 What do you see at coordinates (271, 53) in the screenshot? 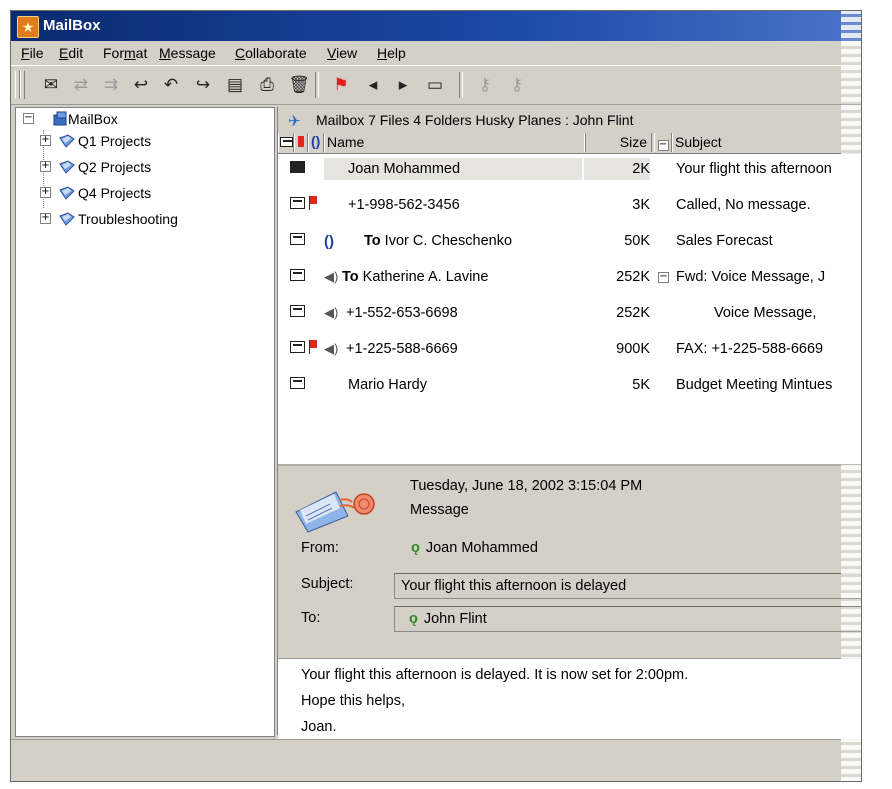
I see `menu-collaborate: Collaborate` at bounding box center [271, 53].